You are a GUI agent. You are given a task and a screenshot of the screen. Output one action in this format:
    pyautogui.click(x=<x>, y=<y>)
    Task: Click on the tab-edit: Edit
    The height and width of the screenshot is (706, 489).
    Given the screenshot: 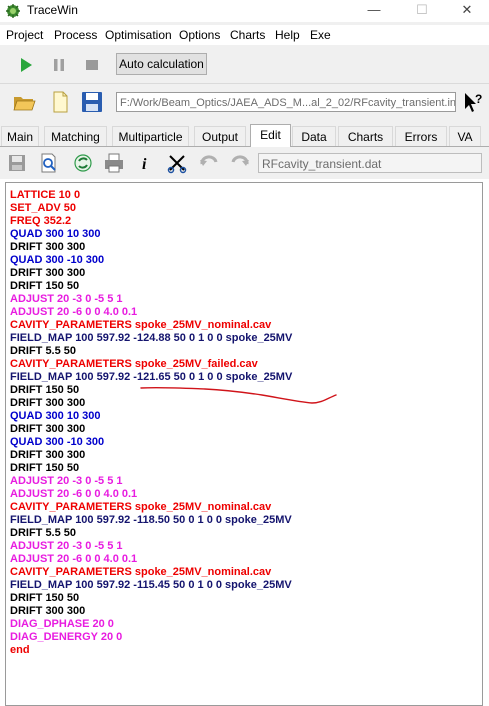 What is the action you would take?
    pyautogui.click(x=270, y=135)
    